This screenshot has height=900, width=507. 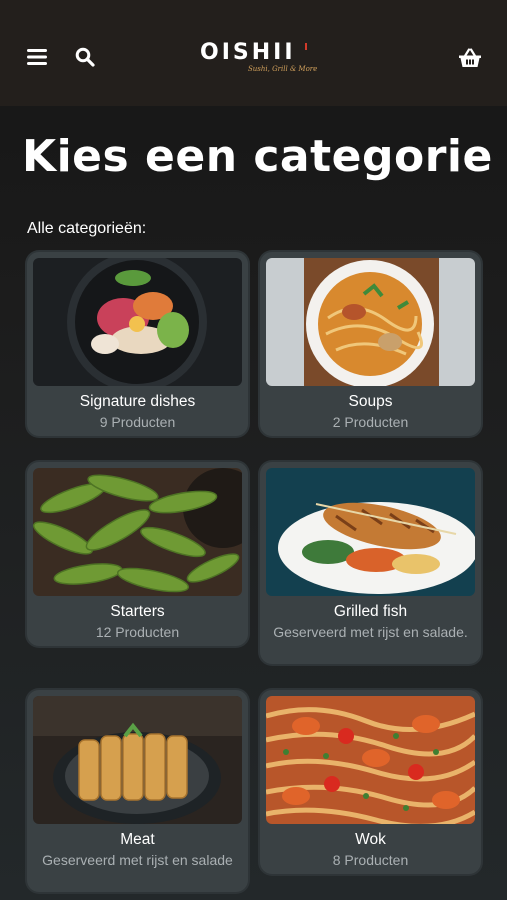 I want to click on category-subtitle: 9 Producten, so click(x=137, y=422).